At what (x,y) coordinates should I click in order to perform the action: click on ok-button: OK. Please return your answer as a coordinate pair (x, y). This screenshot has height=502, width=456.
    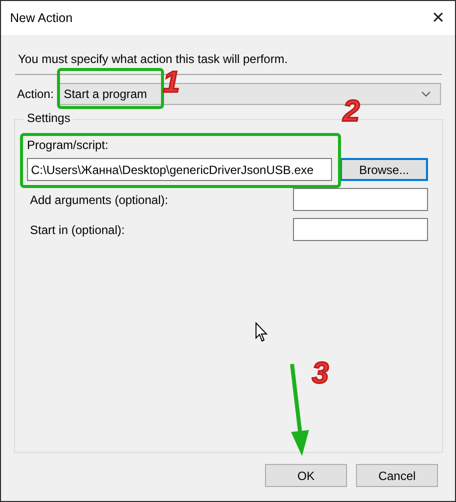
    Looking at the image, I should click on (306, 475).